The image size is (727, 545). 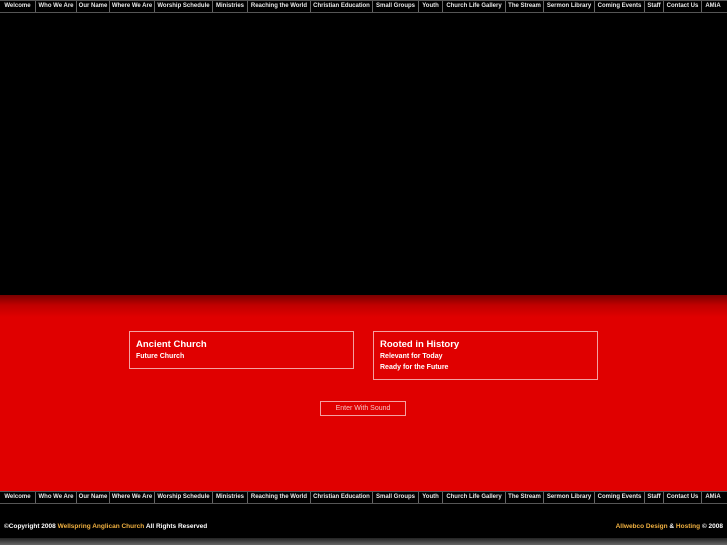 I want to click on ready-for-future-text: Ready for the Future, so click(x=414, y=367).